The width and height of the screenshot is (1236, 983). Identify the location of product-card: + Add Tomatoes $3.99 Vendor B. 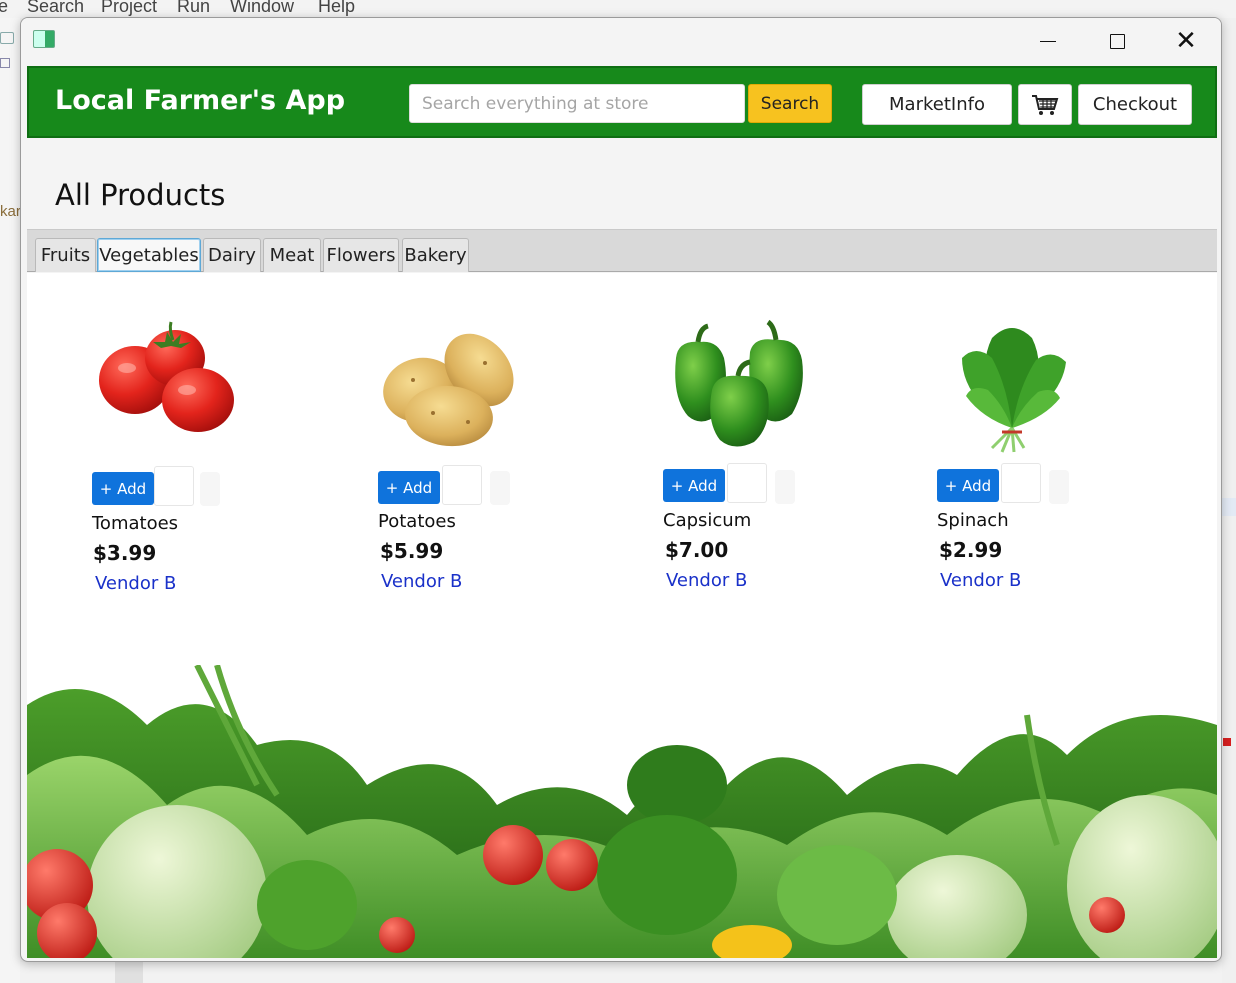
(197, 488).